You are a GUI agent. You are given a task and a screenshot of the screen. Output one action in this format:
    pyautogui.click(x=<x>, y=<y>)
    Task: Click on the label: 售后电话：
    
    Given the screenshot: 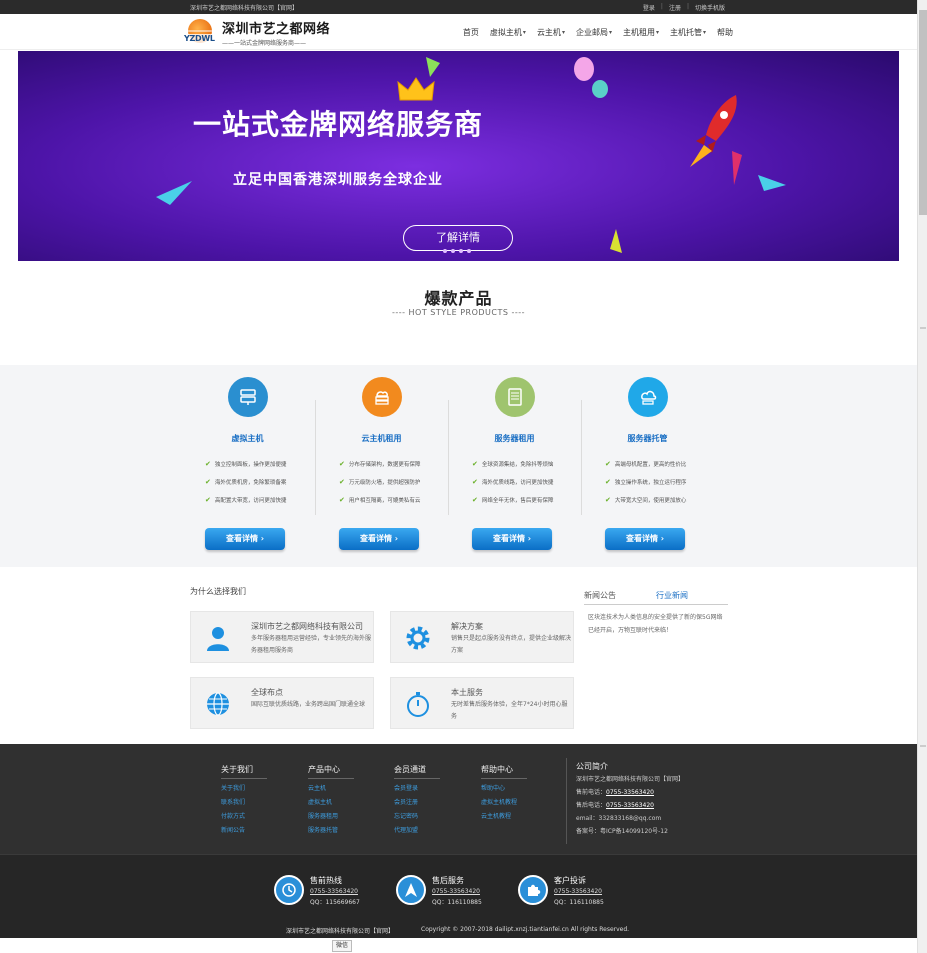 What is the action you would take?
    pyautogui.click(x=591, y=805)
    